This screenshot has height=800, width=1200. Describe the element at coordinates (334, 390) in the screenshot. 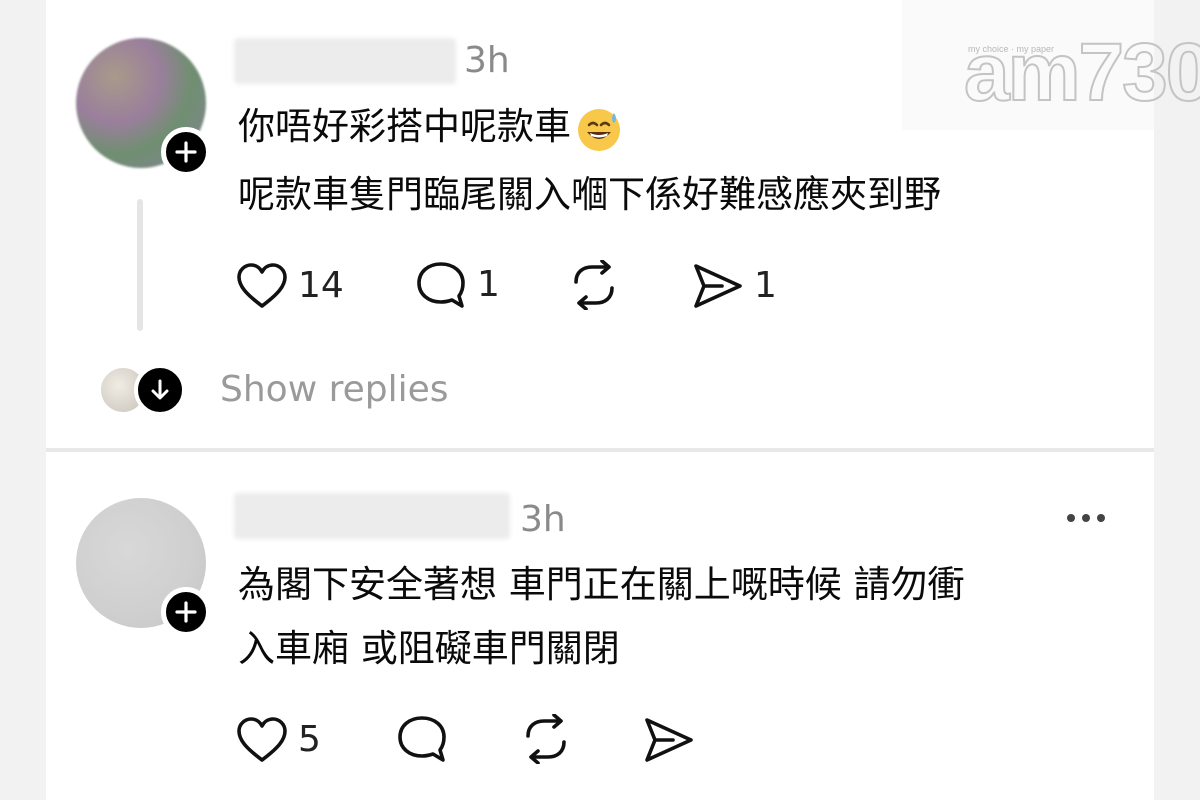

I see `show-replies-link: Show replies` at that location.